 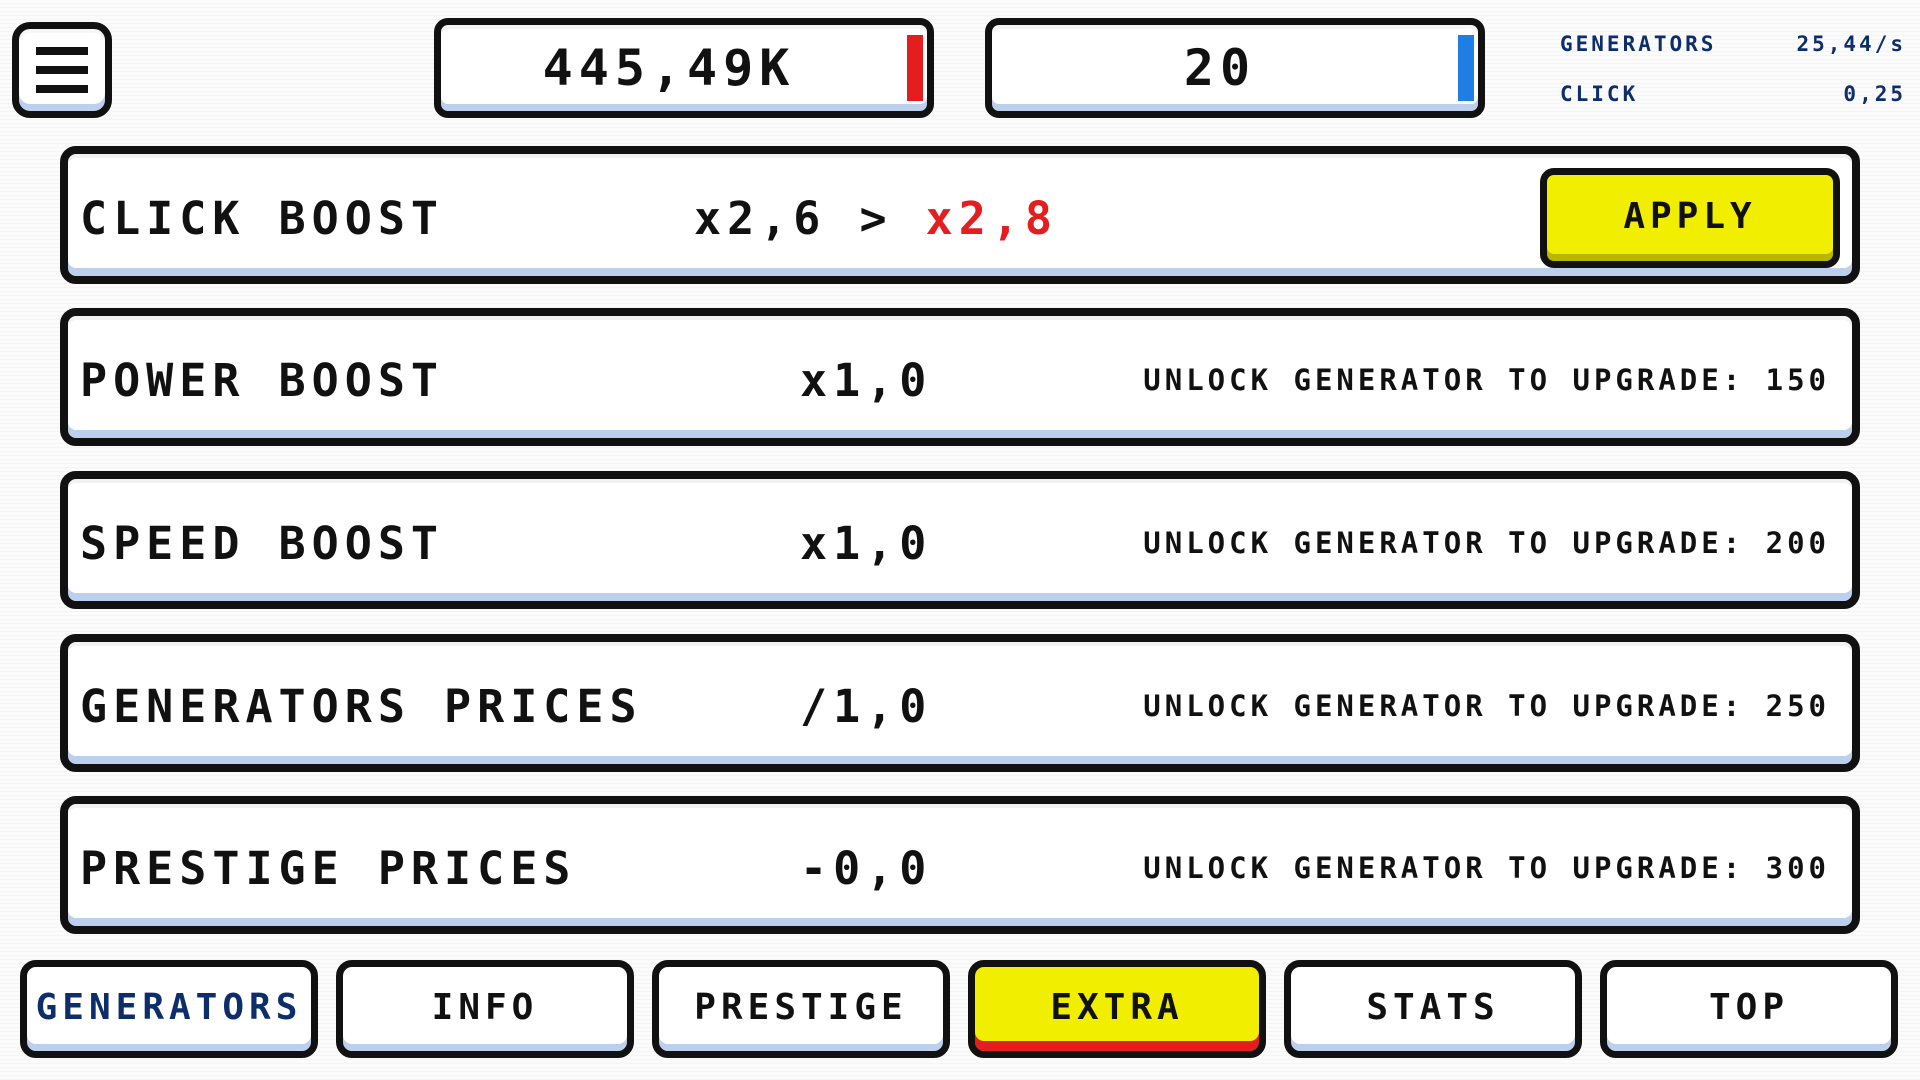 What do you see at coordinates (262, 380) in the screenshot?
I see `upgrade-name: POWER BOOST` at bounding box center [262, 380].